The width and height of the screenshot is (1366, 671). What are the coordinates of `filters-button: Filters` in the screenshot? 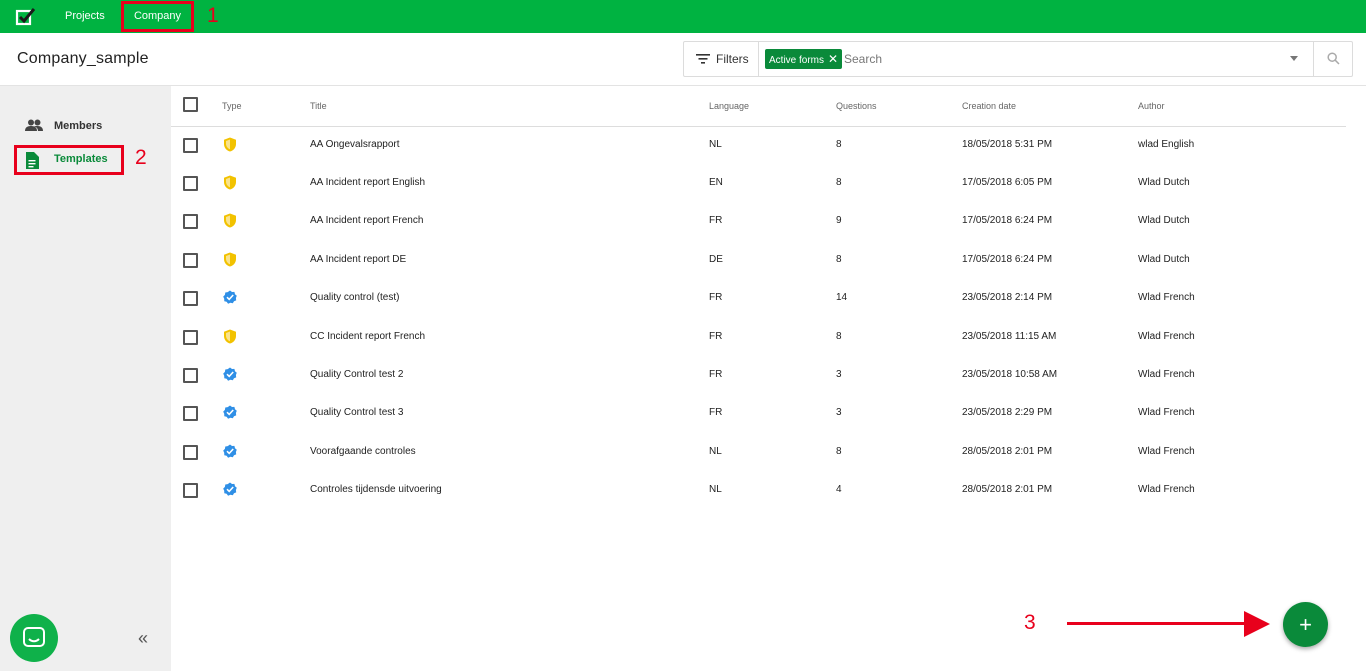 It's located at (721, 59).